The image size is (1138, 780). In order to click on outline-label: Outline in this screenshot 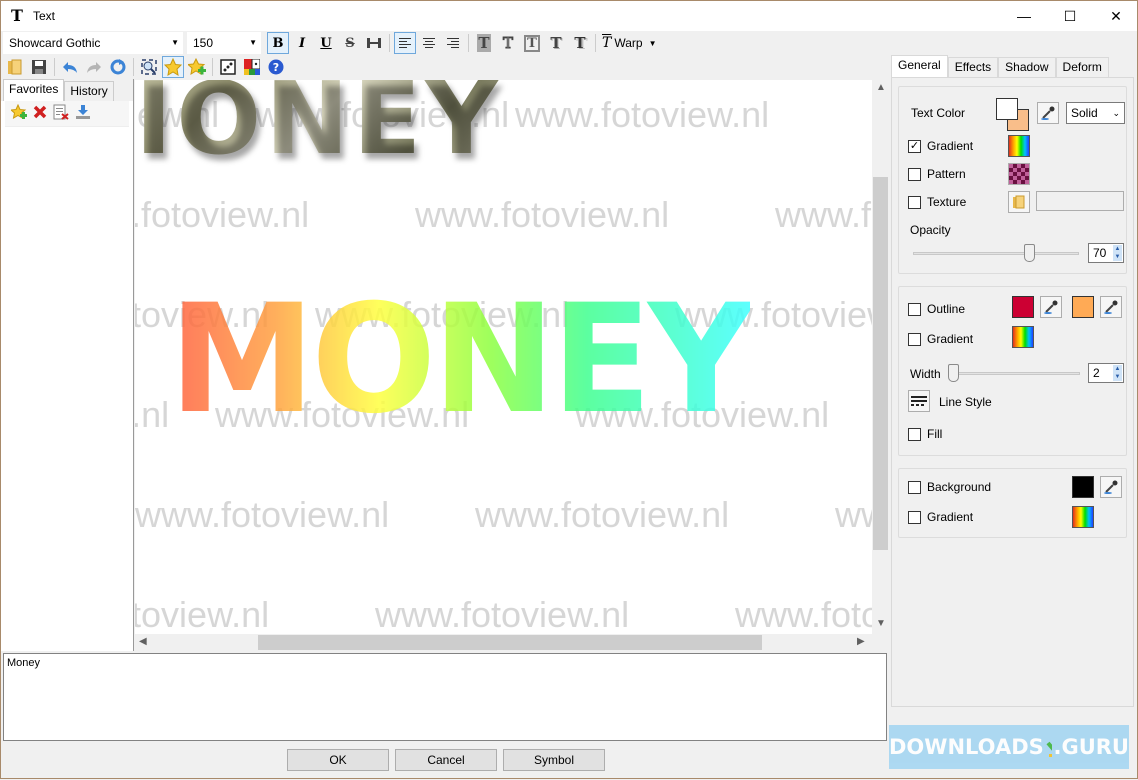, I will do `click(946, 309)`.